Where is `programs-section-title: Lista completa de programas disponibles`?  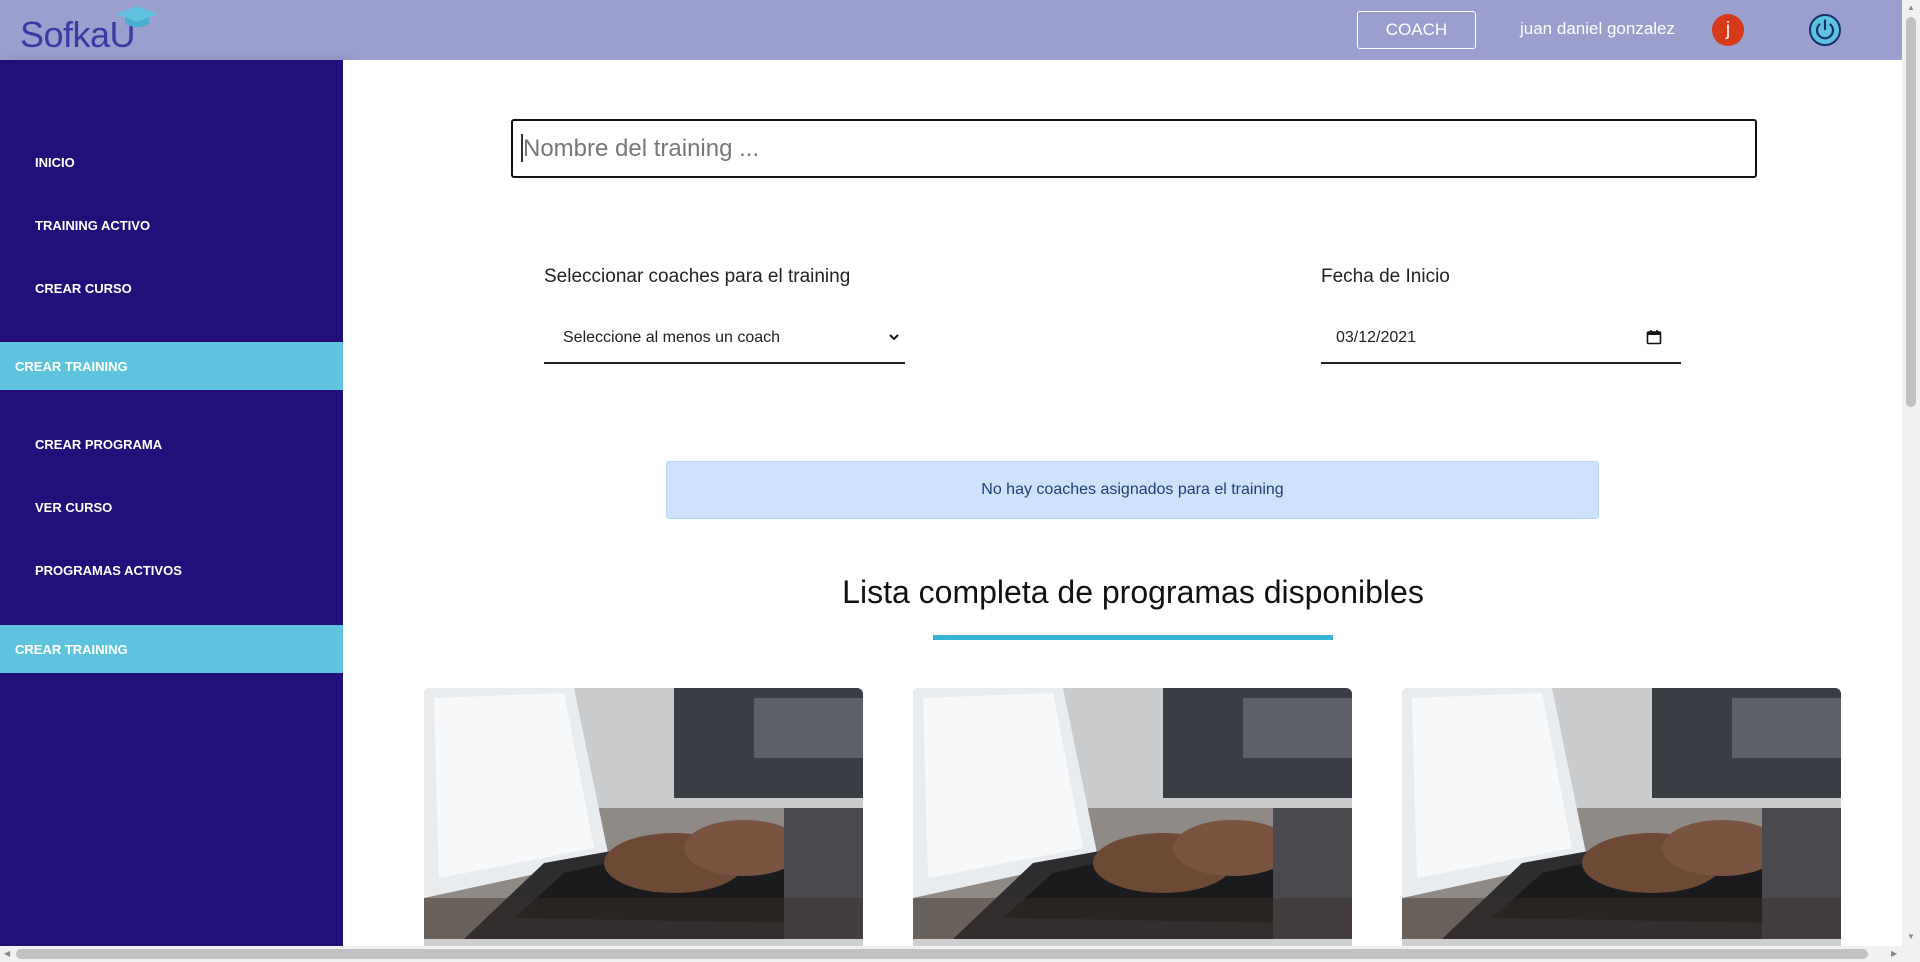 programs-section-title: Lista completa de programas disponibles is located at coordinates (1133, 592).